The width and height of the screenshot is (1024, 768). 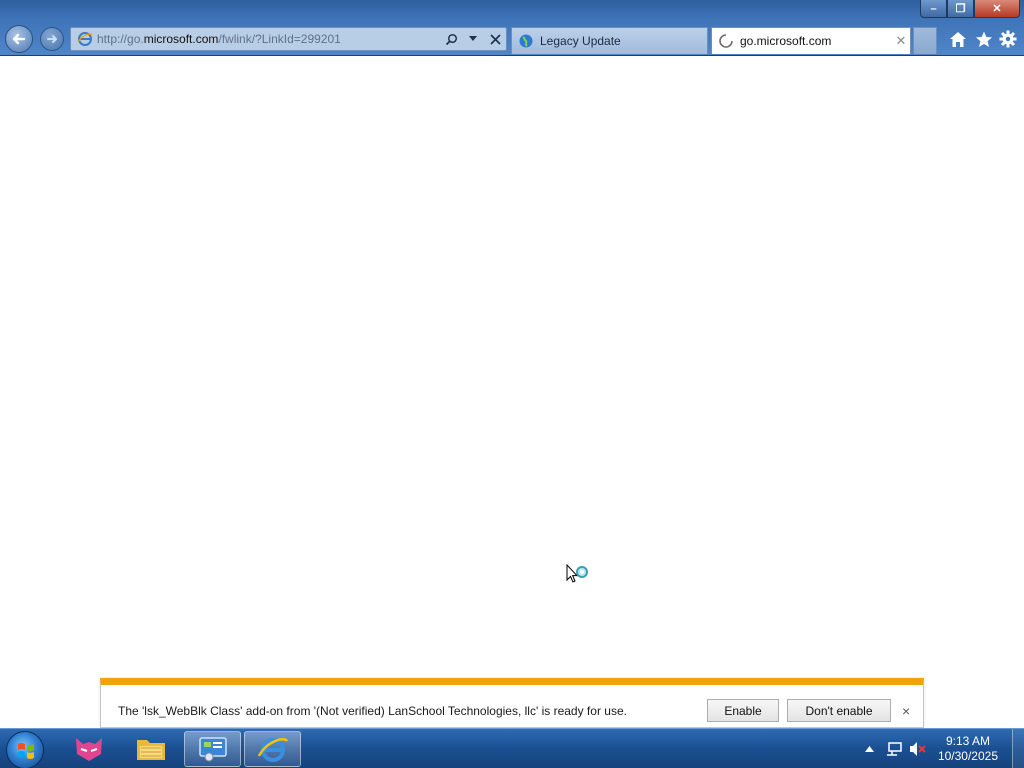 What do you see at coordinates (512, 748) in the screenshot?
I see `taskbar: 9:13 AM 10/30/2025` at bounding box center [512, 748].